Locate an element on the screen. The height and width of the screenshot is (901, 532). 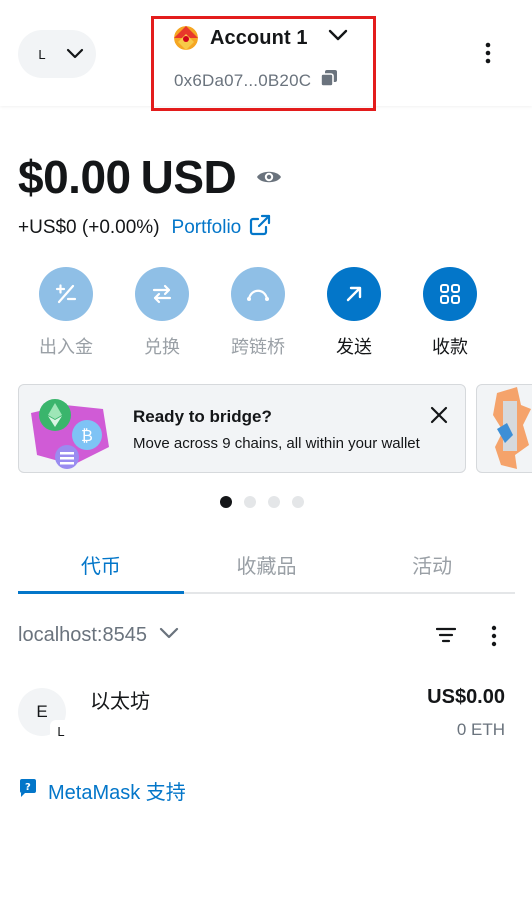
bridge-illustration: ₿ is located at coordinates (75, 430).